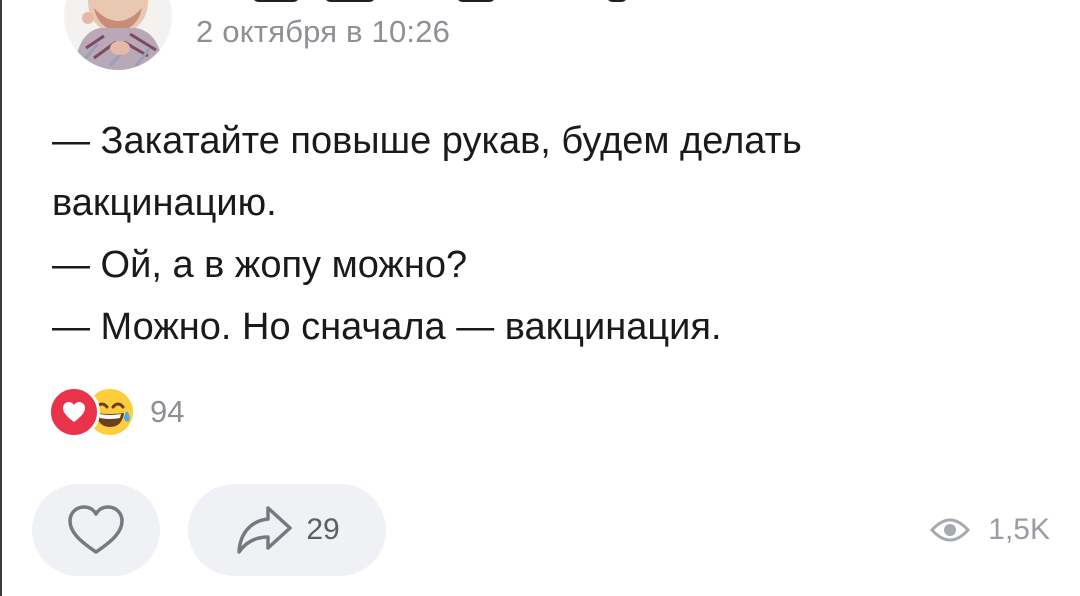 The height and width of the screenshot is (596, 1080). Describe the element at coordinates (416, 1) in the screenshot. I see `author-name-cropped` at that location.